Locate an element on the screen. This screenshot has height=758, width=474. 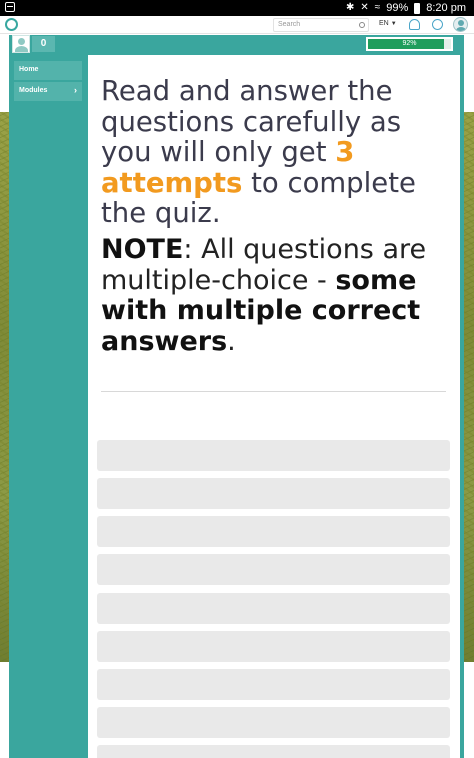
chevron-right-icon: › is located at coordinates (75, 90).